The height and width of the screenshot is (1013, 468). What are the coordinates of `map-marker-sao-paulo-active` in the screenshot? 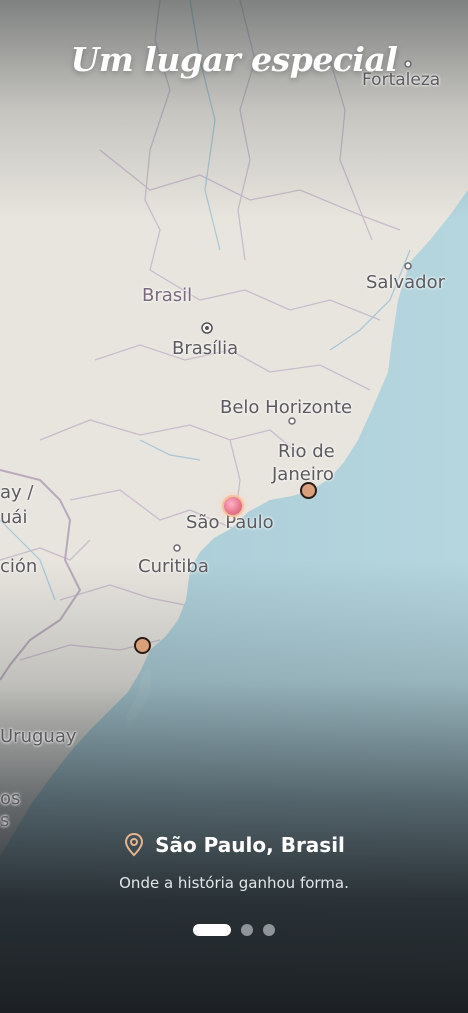 It's located at (233, 506).